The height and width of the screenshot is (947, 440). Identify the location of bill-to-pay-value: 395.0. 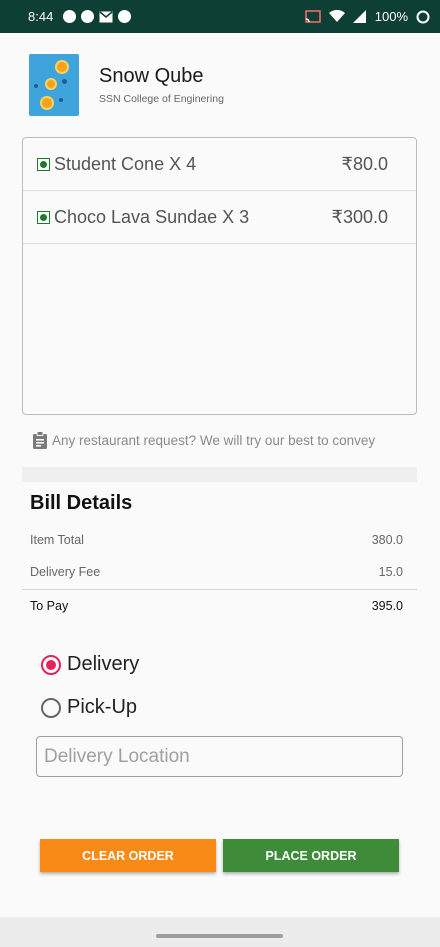
(387, 606).